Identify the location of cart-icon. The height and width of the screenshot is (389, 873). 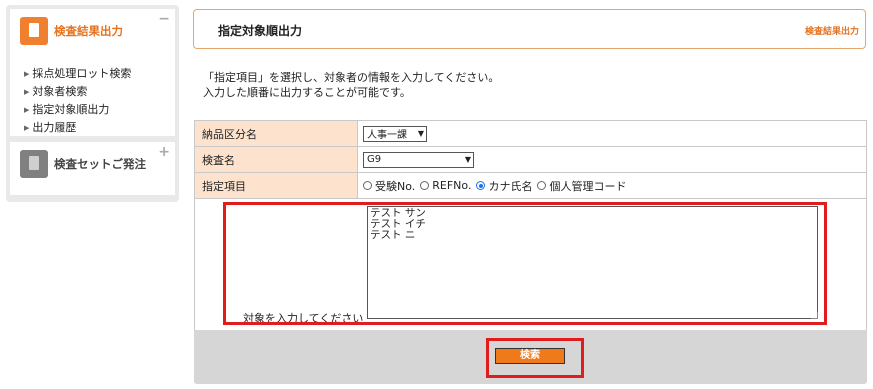
(34, 164).